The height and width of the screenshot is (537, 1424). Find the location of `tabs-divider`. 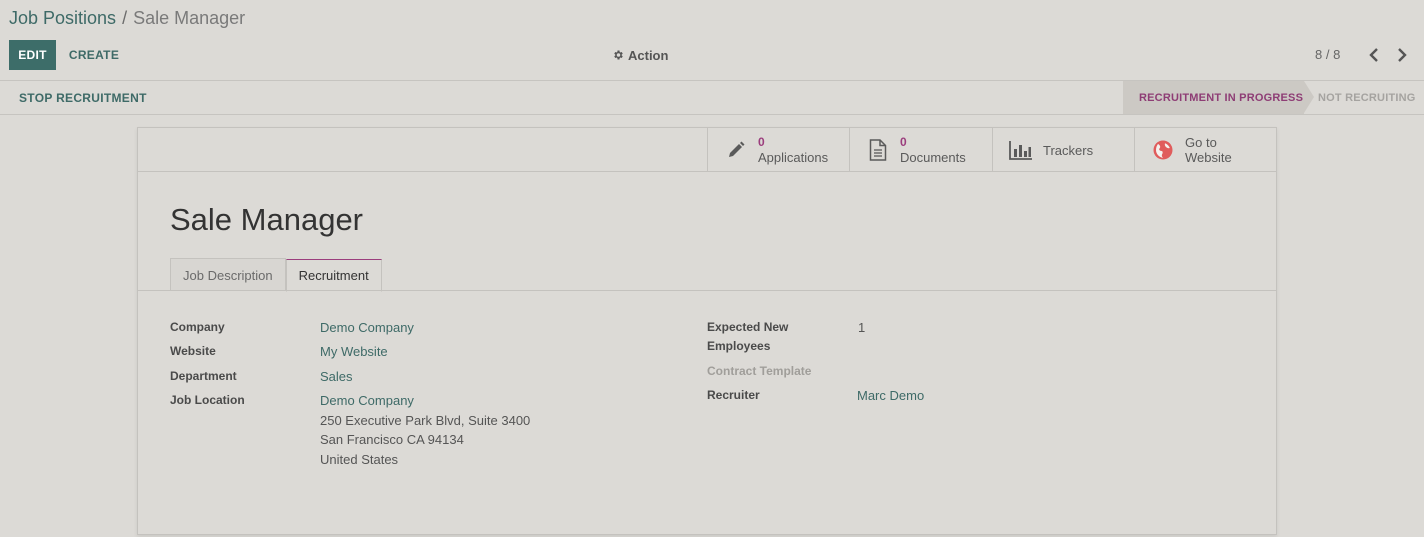

tabs-divider is located at coordinates (707, 290).